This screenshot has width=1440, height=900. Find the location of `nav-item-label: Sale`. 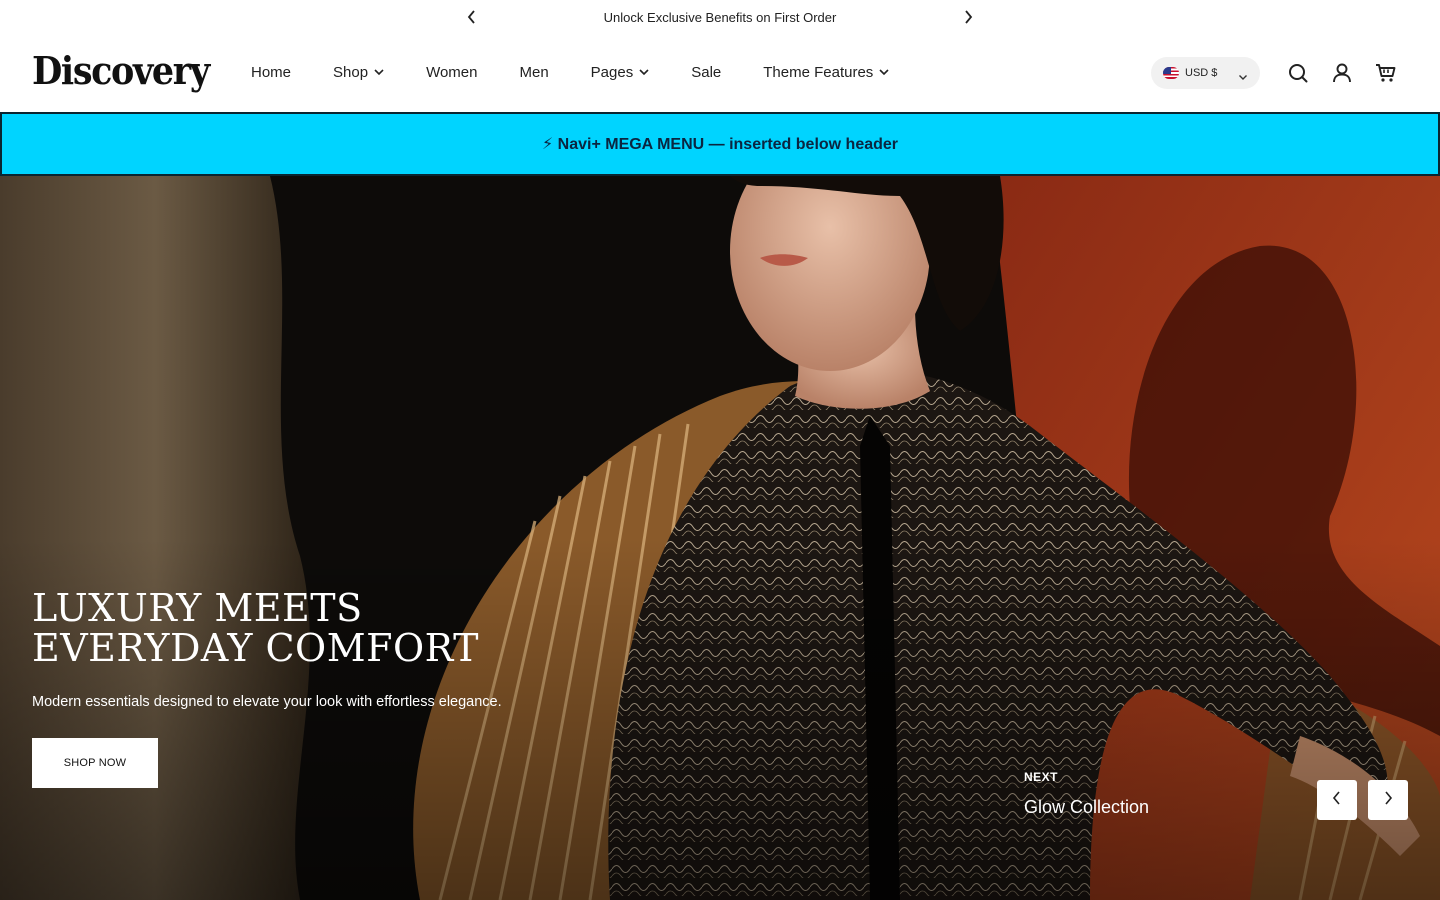

nav-item-label: Sale is located at coordinates (706, 72).